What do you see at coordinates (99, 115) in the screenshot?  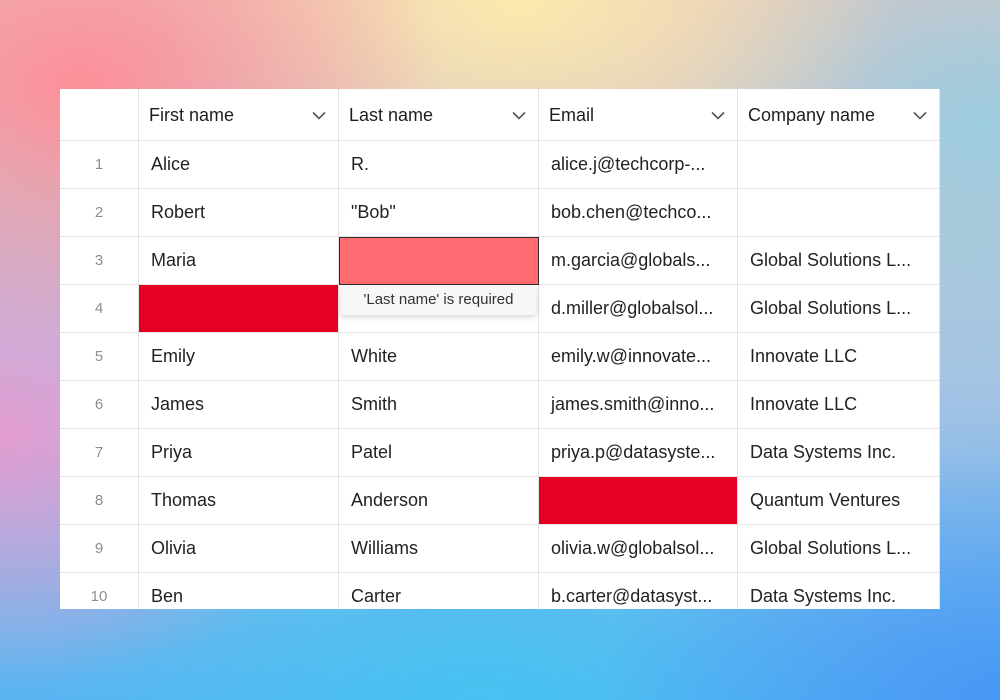 I see `row-number-header` at bounding box center [99, 115].